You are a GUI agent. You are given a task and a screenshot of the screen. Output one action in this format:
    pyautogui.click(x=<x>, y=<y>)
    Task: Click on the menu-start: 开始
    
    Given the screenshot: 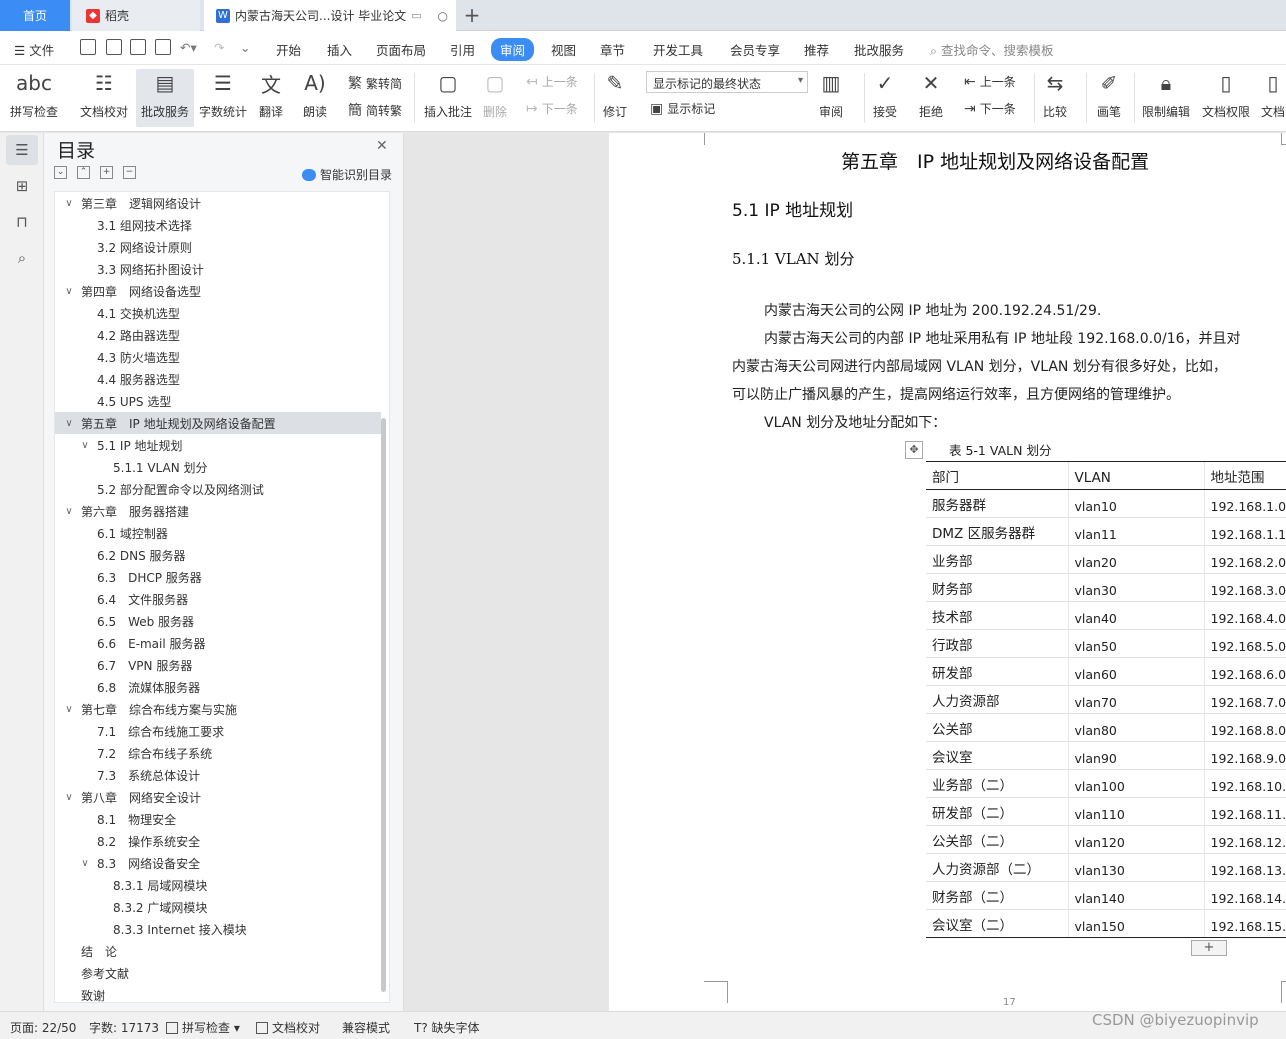 What is the action you would take?
    pyautogui.click(x=288, y=49)
    